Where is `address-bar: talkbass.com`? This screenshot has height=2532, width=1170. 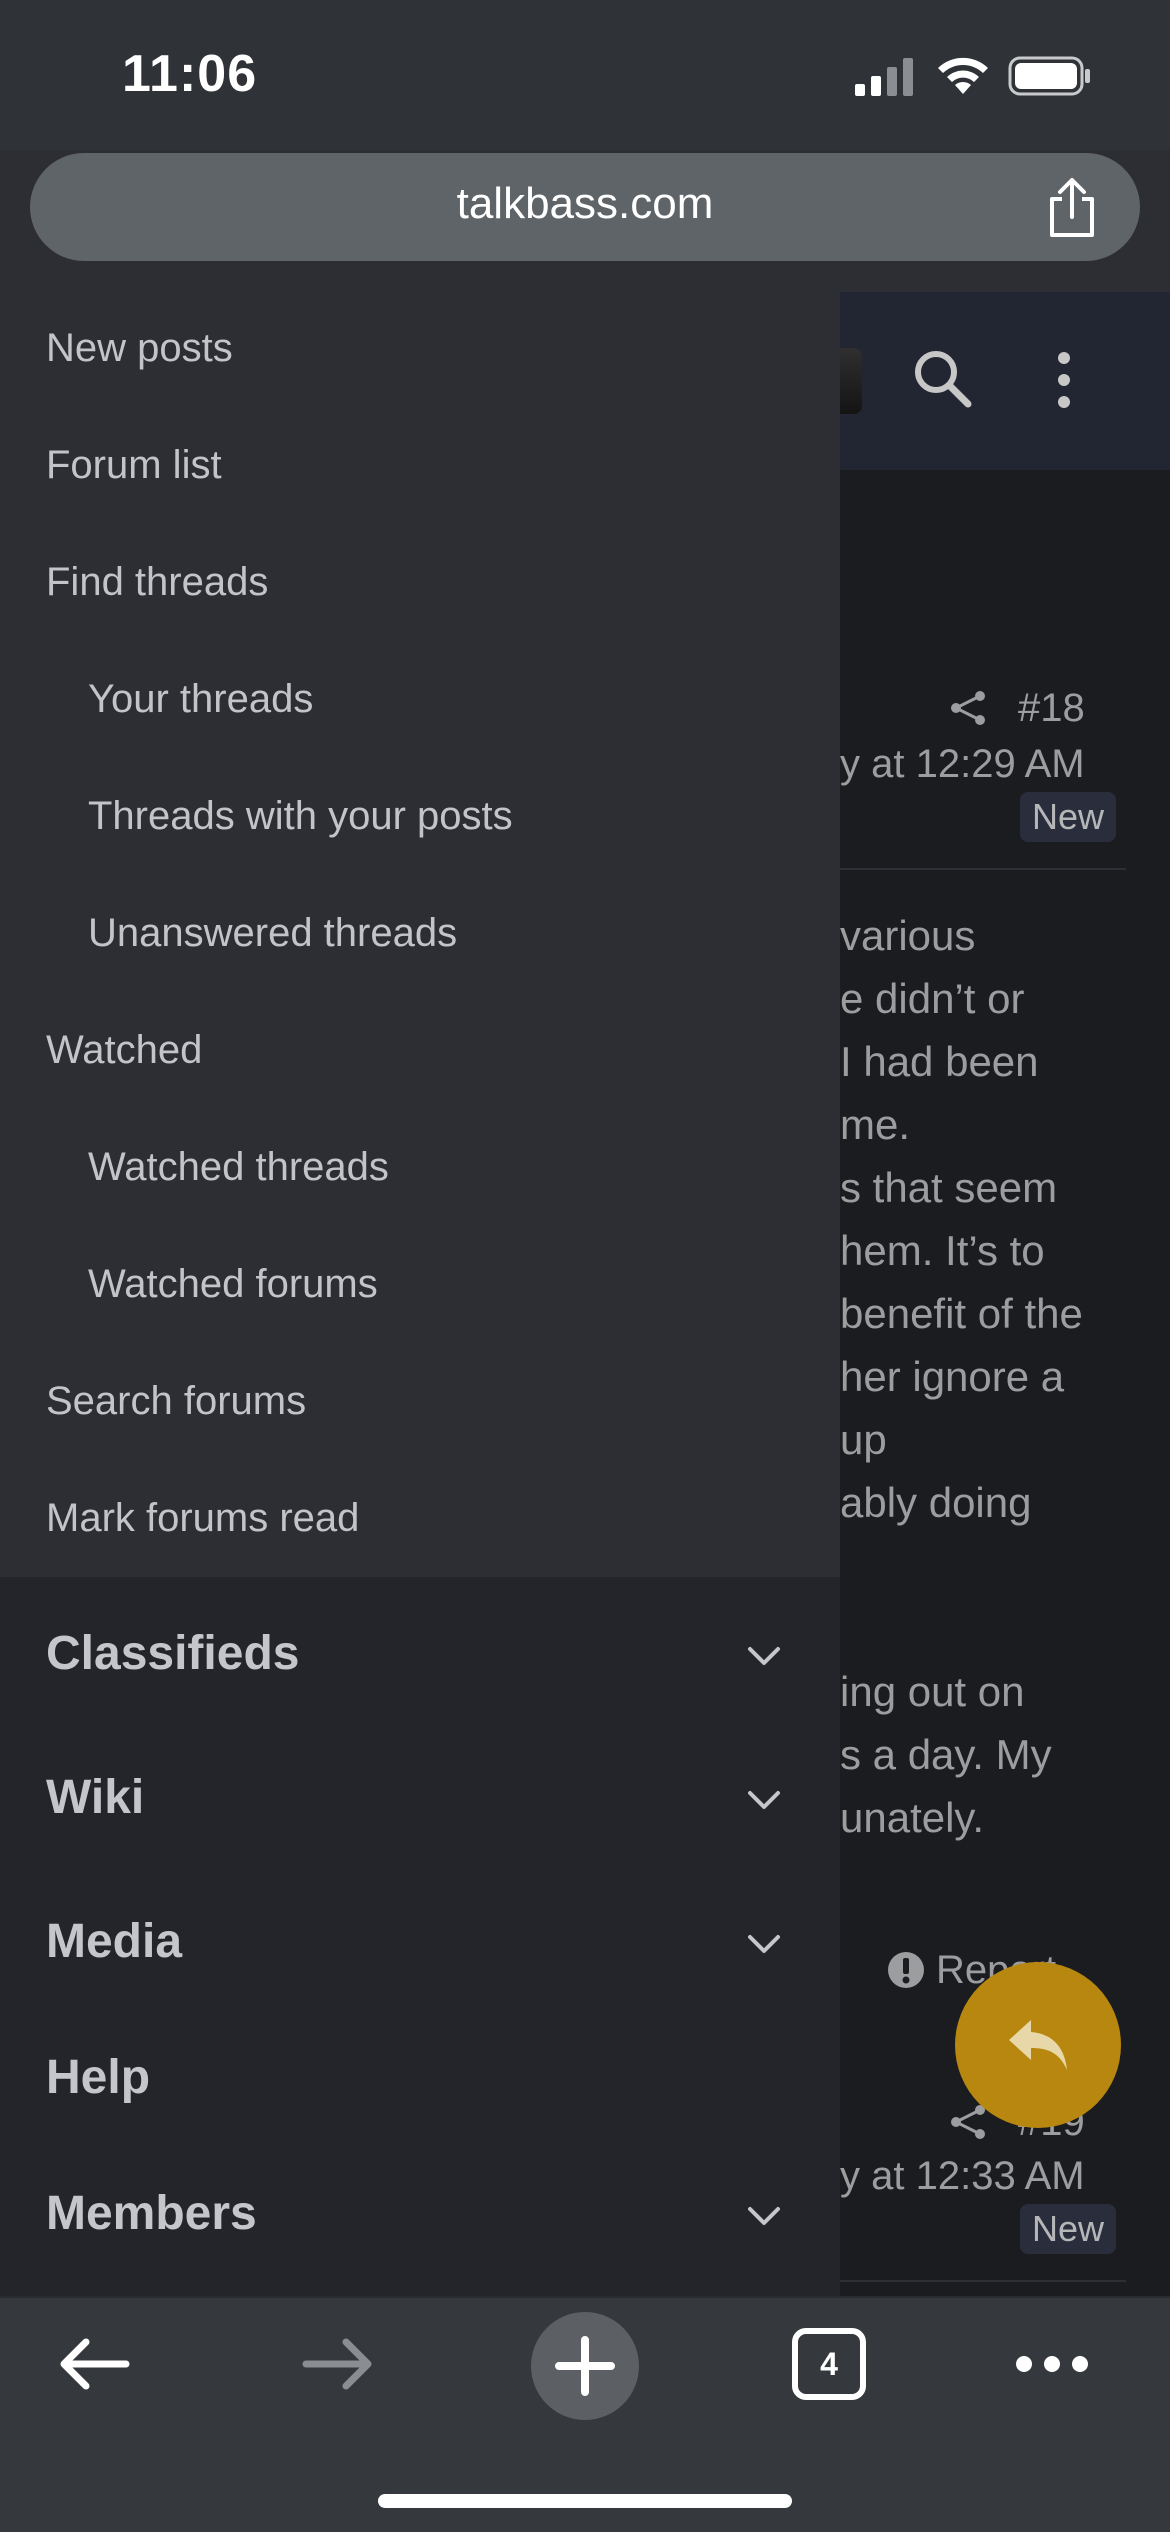 address-bar: talkbass.com is located at coordinates (585, 207).